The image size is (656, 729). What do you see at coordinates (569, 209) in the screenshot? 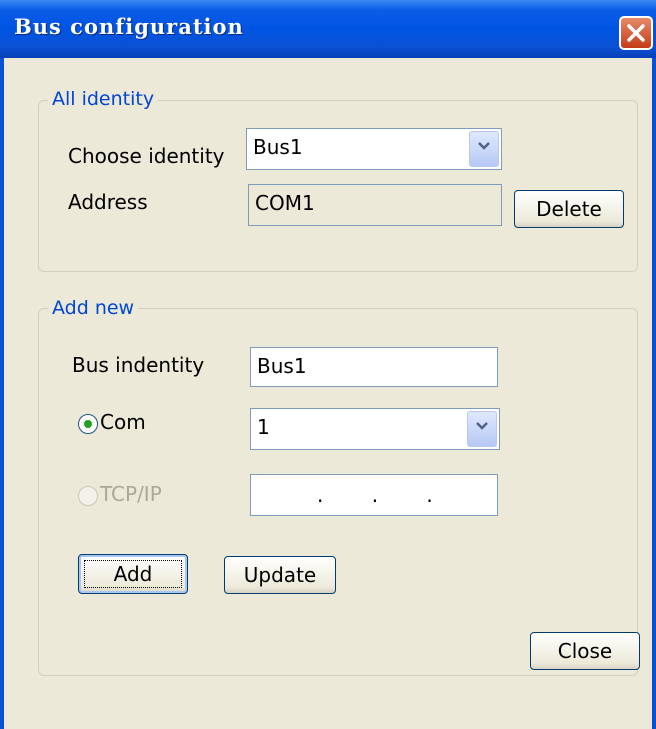
I see `delete-button: Delete` at bounding box center [569, 209].